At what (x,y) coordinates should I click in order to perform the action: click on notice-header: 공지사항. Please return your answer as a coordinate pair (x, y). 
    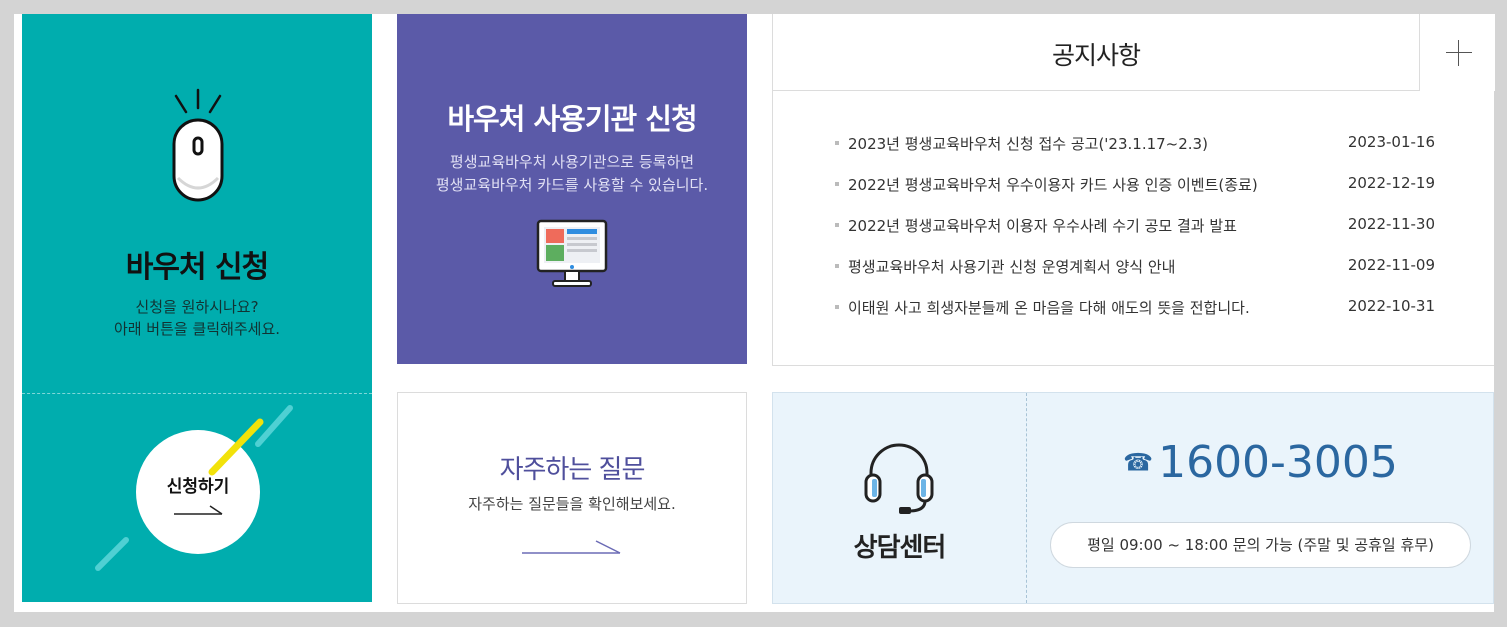
    Looking at the image, I should click on (1134, 52).